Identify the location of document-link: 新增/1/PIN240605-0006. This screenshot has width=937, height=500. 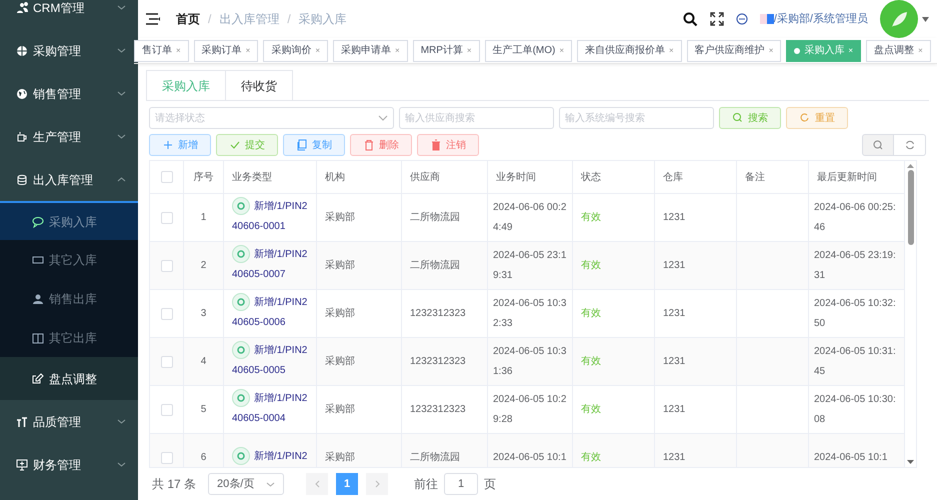
(270, 312).